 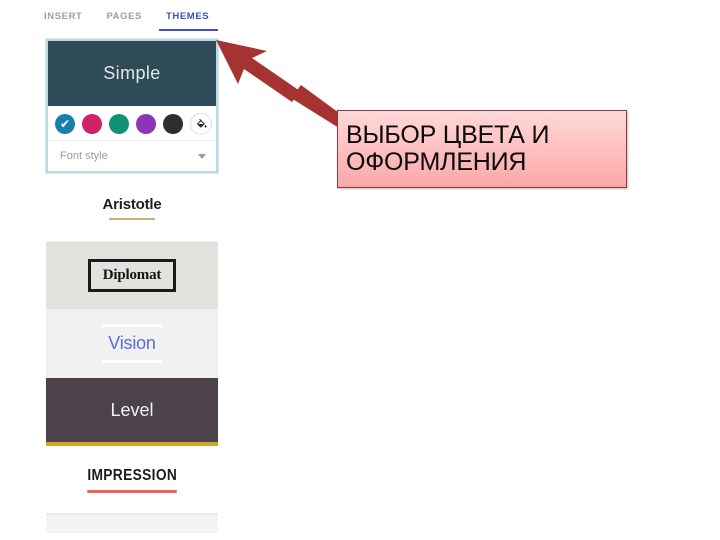 I want to click on theme-title-vision: Vision, so click(x=132, y=343).